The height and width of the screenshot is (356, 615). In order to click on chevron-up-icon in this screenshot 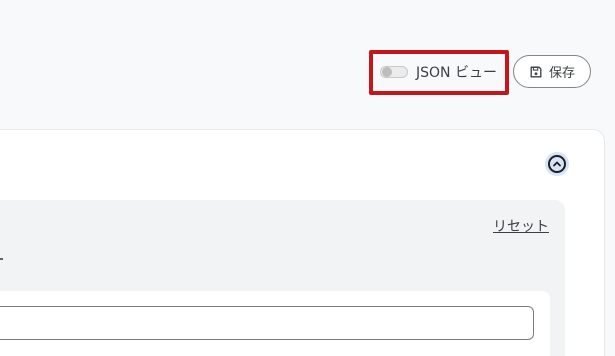, I will do `click(557, 164)`.